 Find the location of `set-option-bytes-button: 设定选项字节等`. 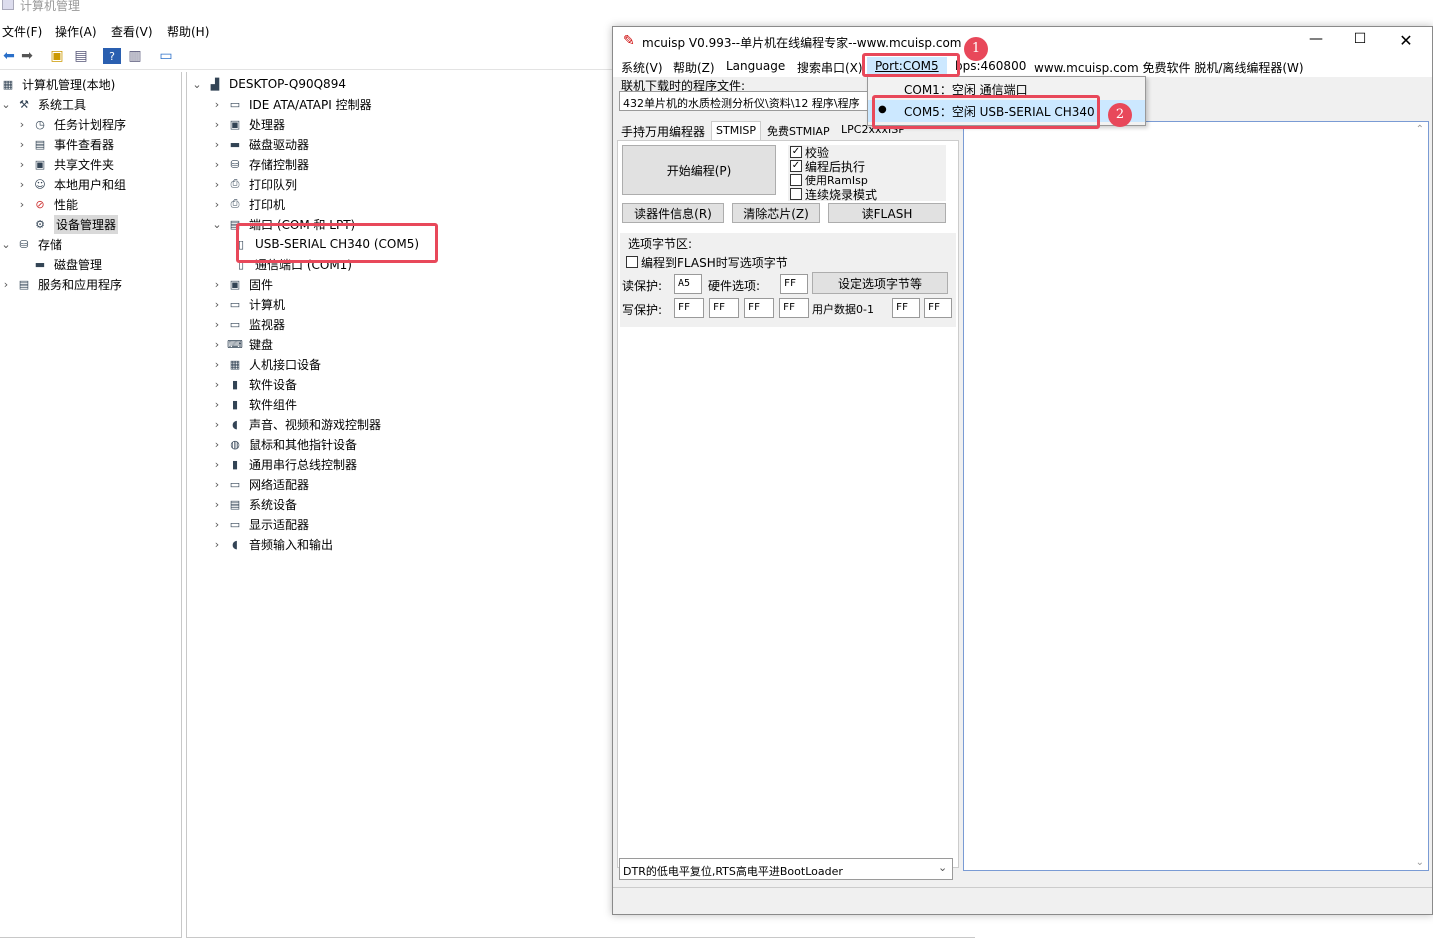

set-option-bytes-button: 设定选项字节等 is located at coordinates (880, 283).